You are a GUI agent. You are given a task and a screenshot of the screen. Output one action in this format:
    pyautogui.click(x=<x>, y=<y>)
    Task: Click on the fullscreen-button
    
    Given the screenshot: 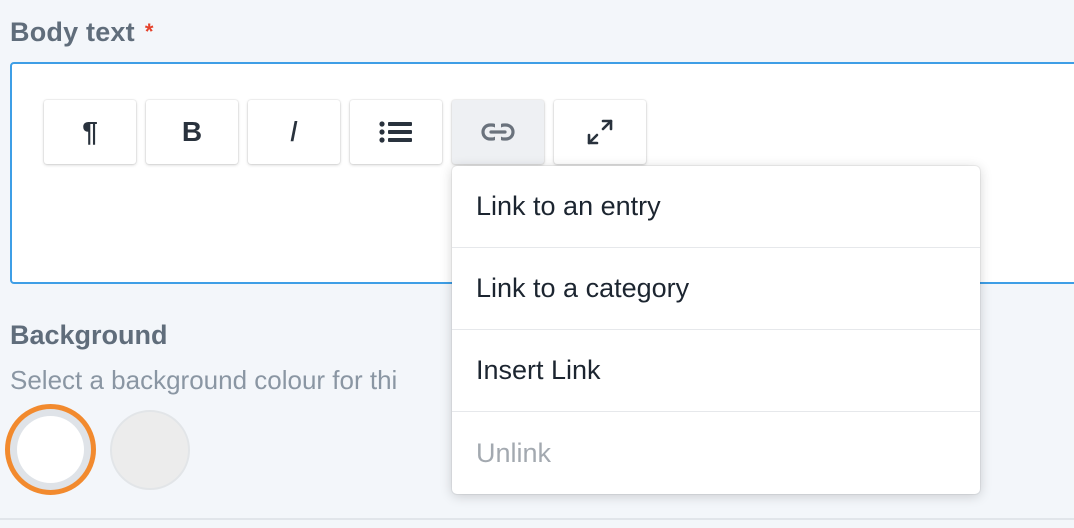 What is the action you would take?
    pyautogui.click(x=600, y=132)
    